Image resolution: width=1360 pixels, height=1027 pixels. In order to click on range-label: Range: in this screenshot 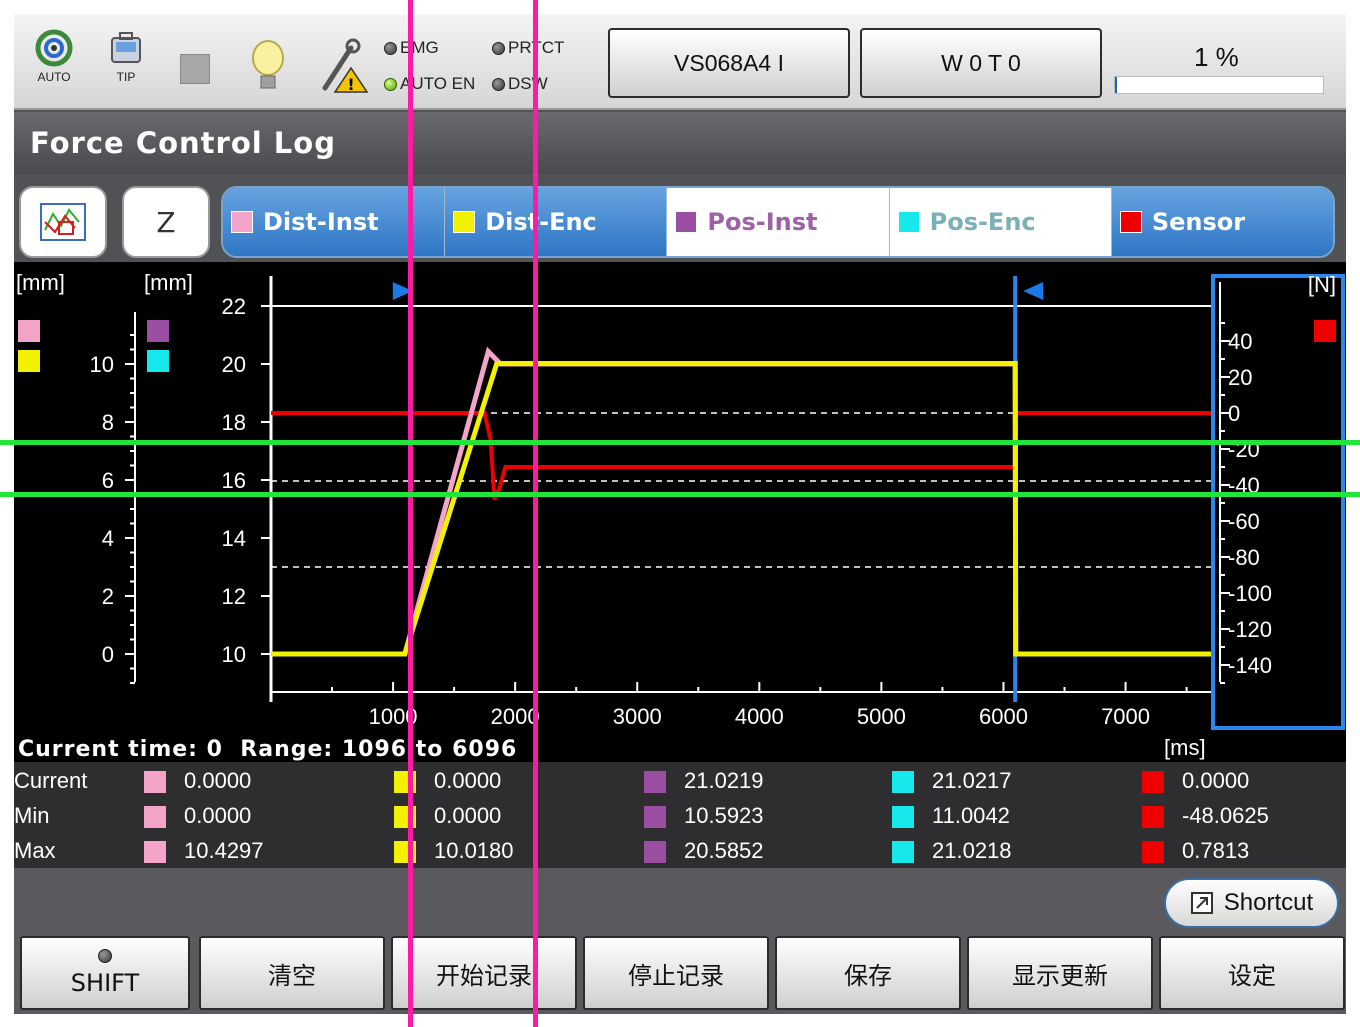, I will do `click(287, 749)`.